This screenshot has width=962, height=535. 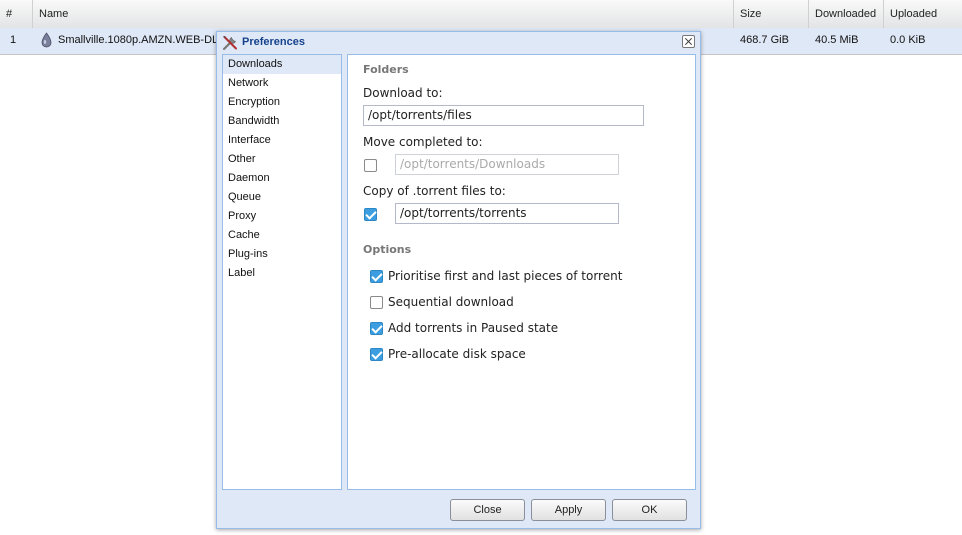 What do you see at coordinates (771, 14) in the screenshot?
I see `column-header-size: Size` at bounding box center [771, 14].